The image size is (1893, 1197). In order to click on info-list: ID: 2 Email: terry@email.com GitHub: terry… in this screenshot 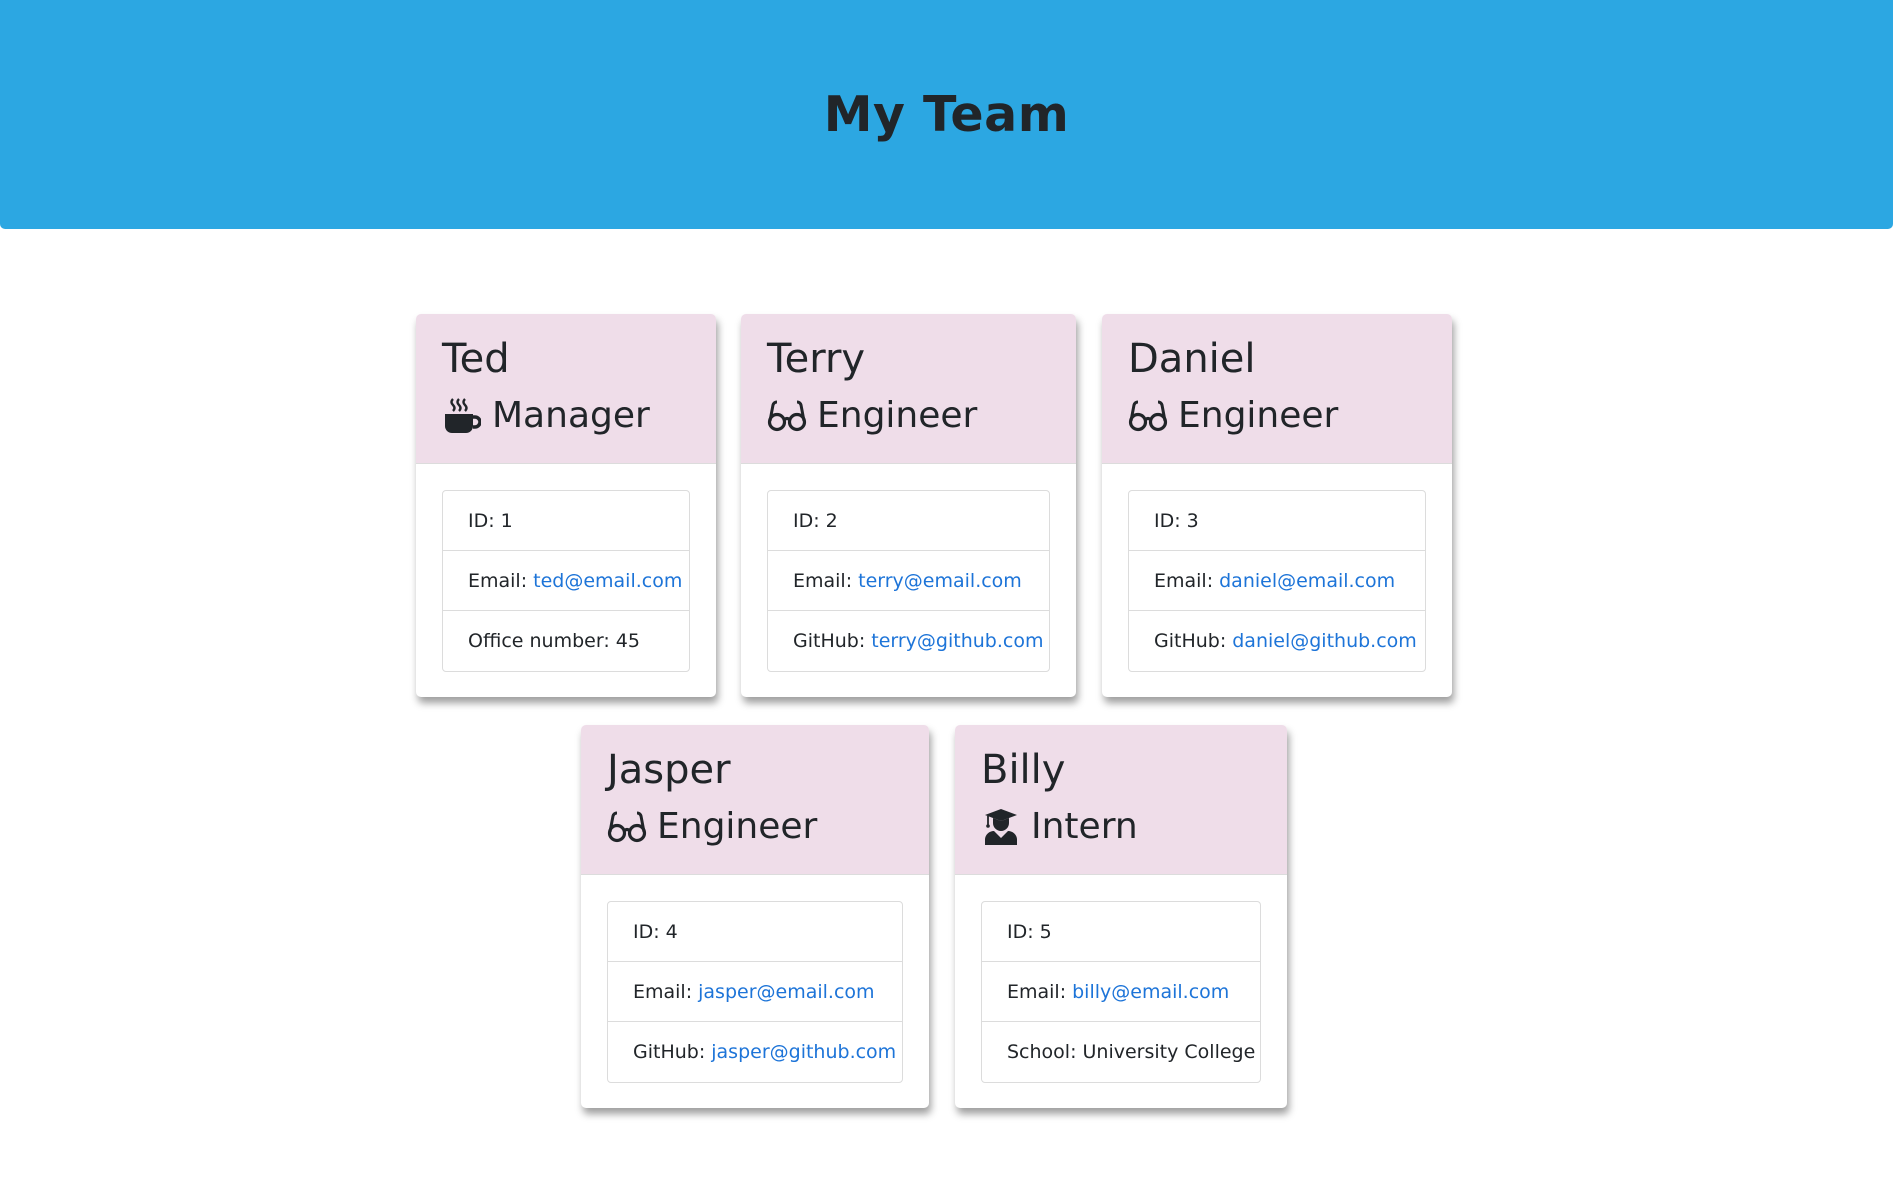, I will do `click(908, 581)`.